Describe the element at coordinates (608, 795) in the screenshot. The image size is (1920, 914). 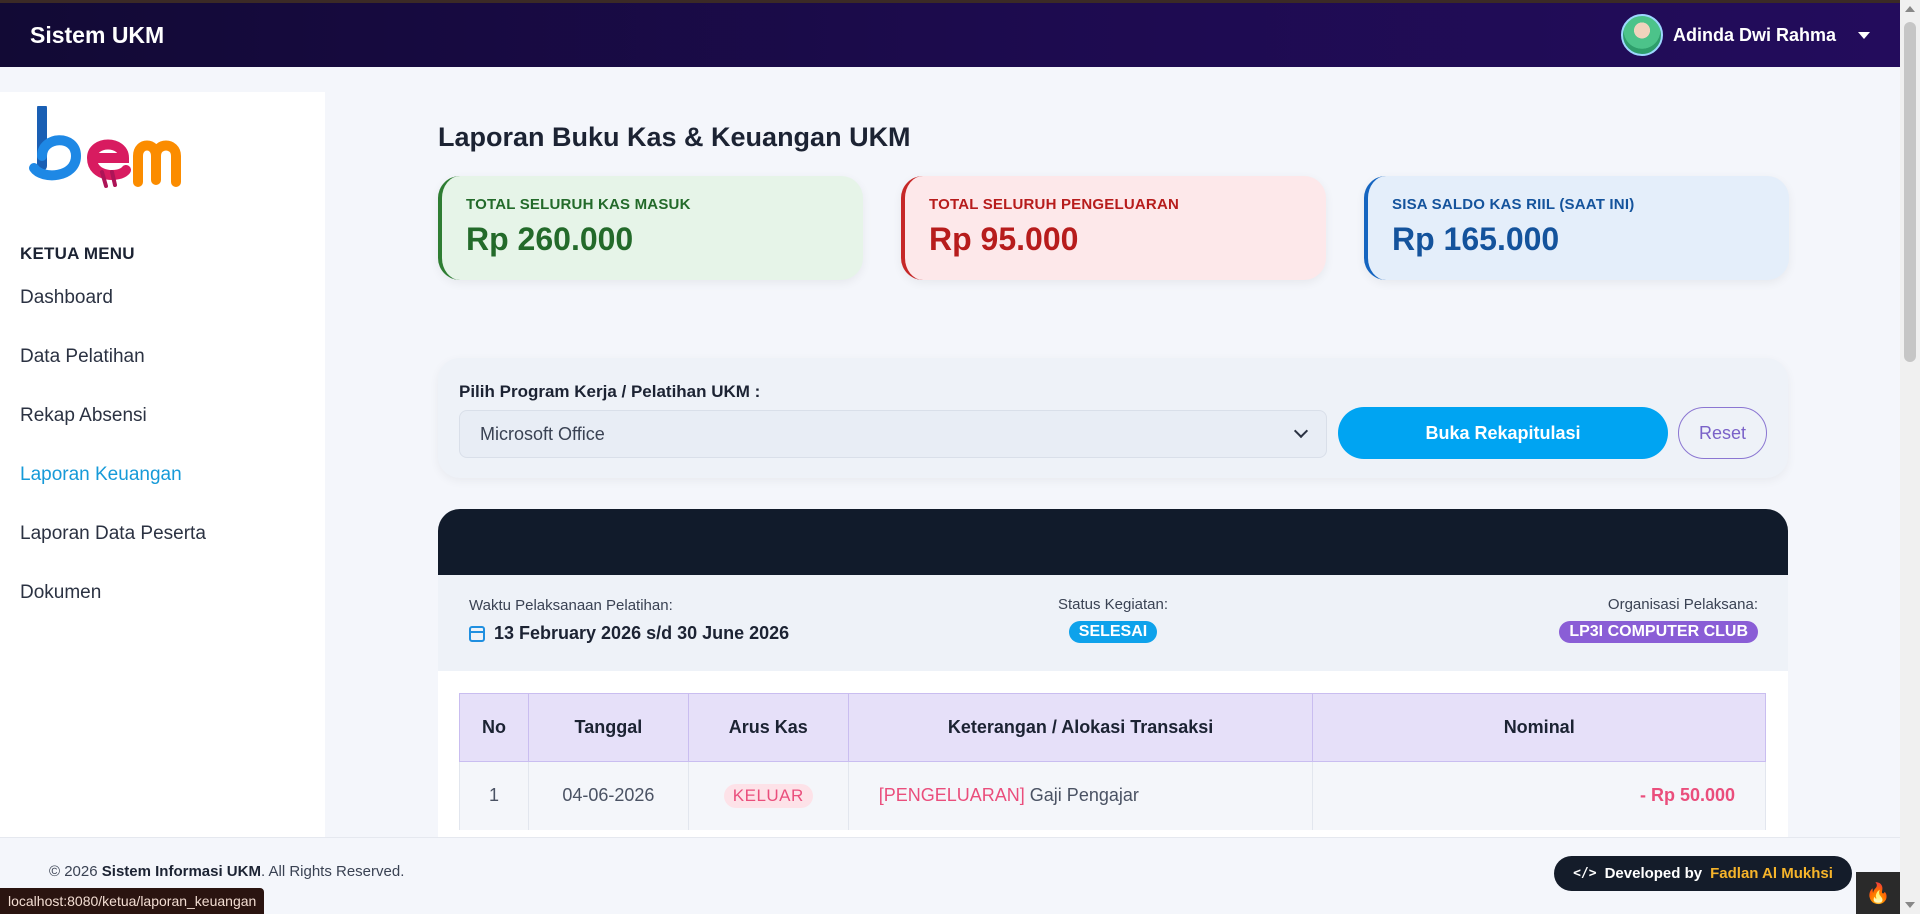
I see `cell-tanggal: 04-06-2026` at that location.